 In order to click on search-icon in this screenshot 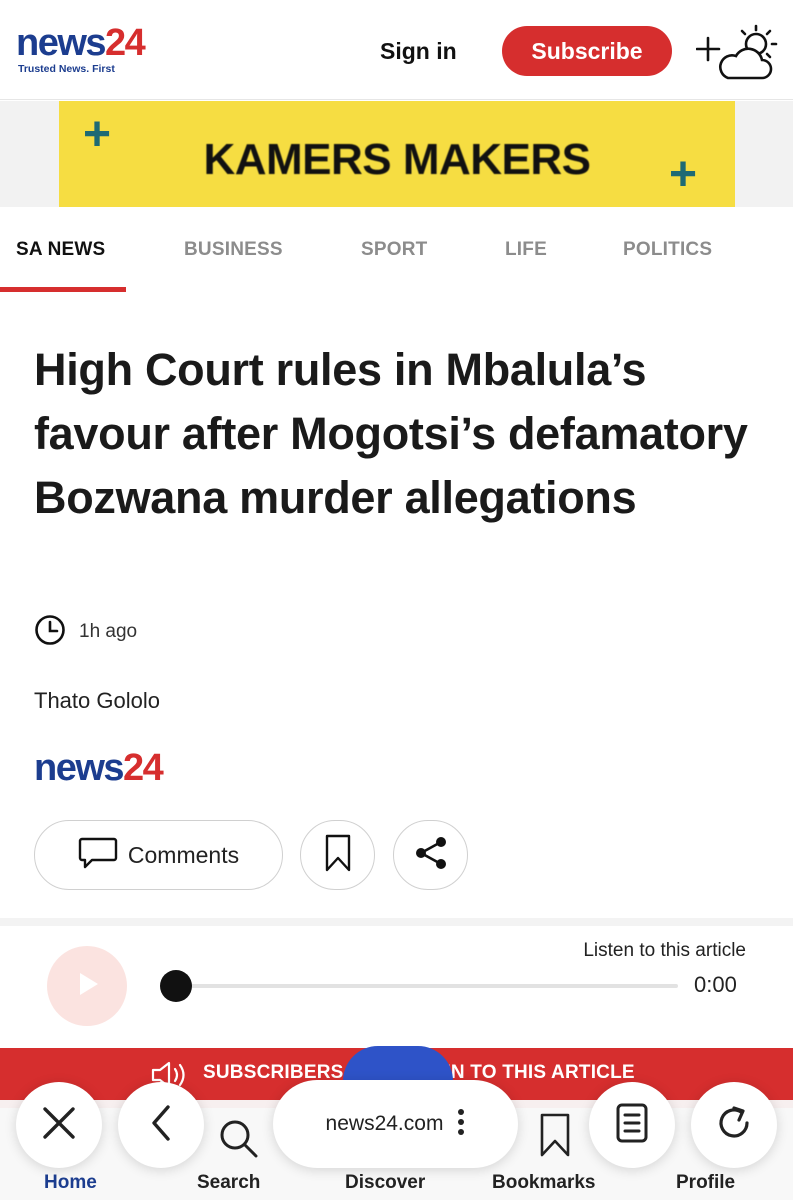, I will do `click(238, 1140)`.